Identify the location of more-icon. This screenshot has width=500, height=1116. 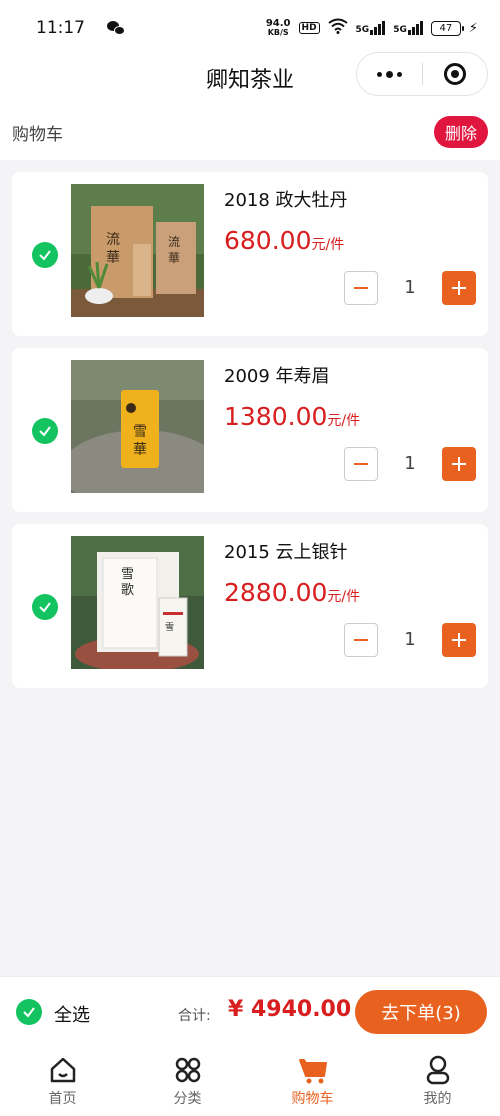
(389, 74).